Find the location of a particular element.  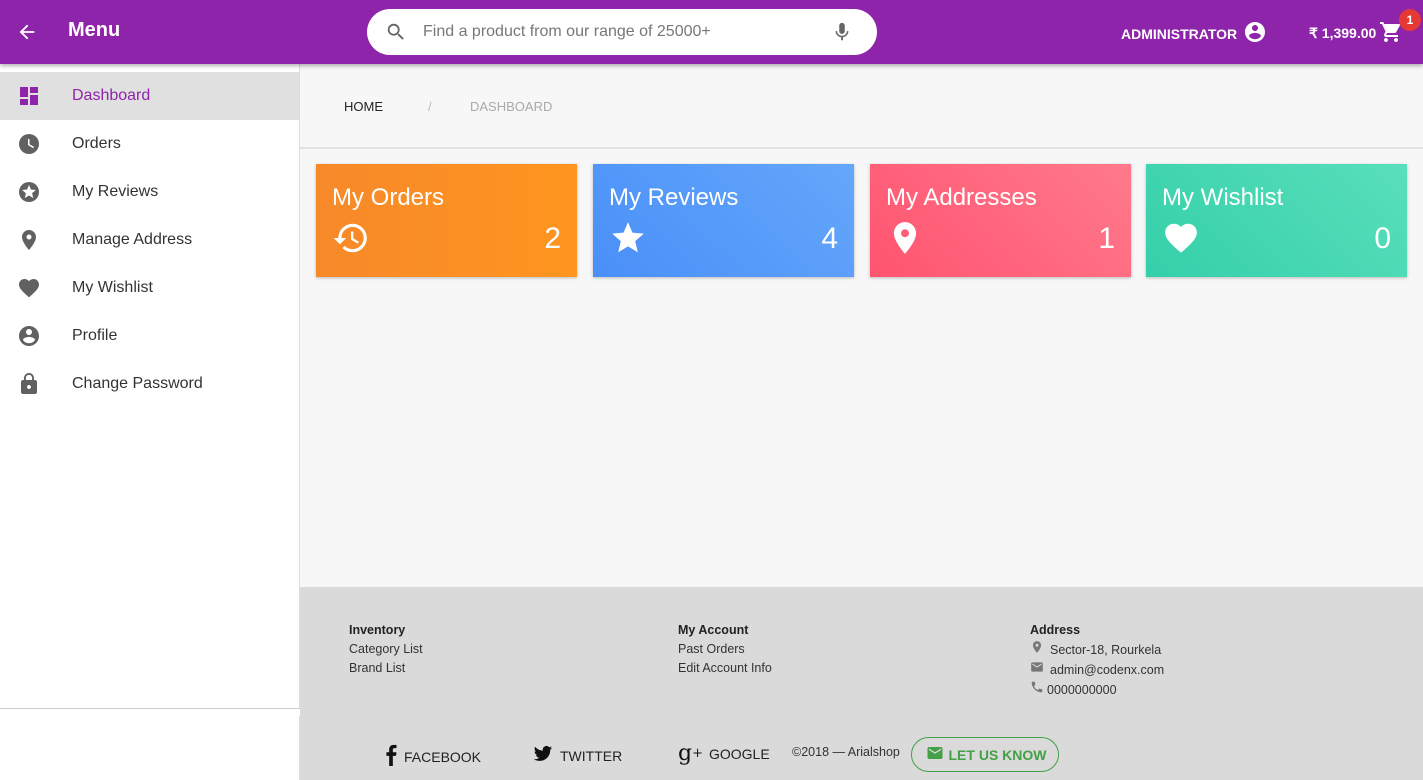

search-bar is located at coordinates (622, 32).